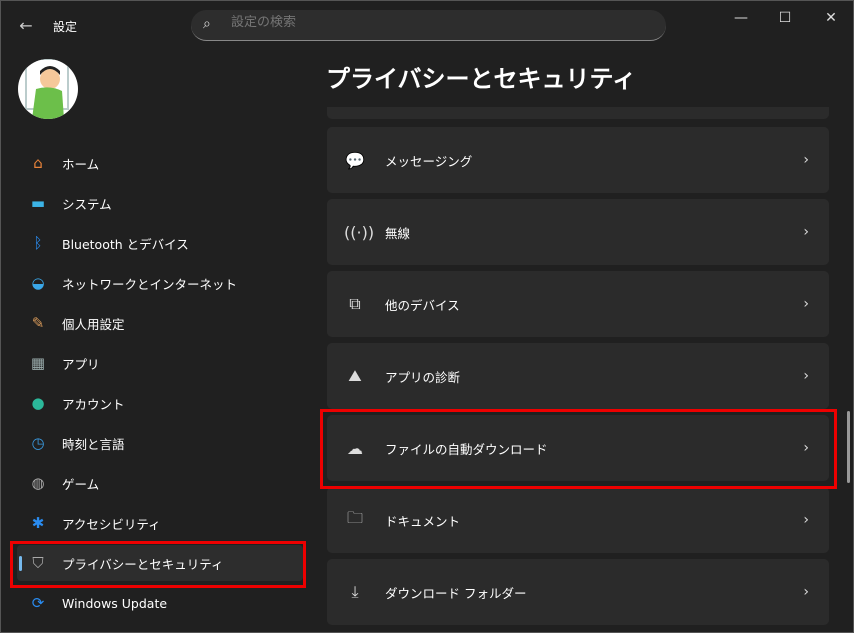  I want to click on sidebar-item-label: アクセシビリティ, so click(111, 524).